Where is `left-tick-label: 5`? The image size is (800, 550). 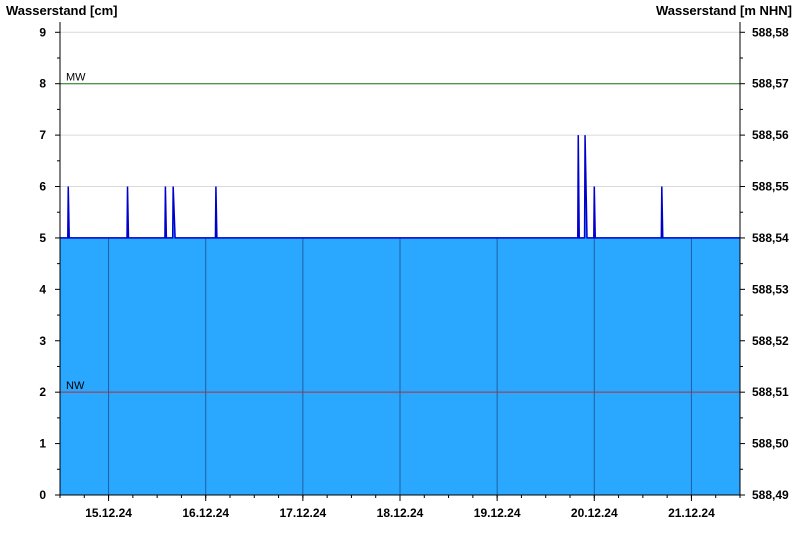
left-tick-label: 5 is located at coordinates (42, 238).